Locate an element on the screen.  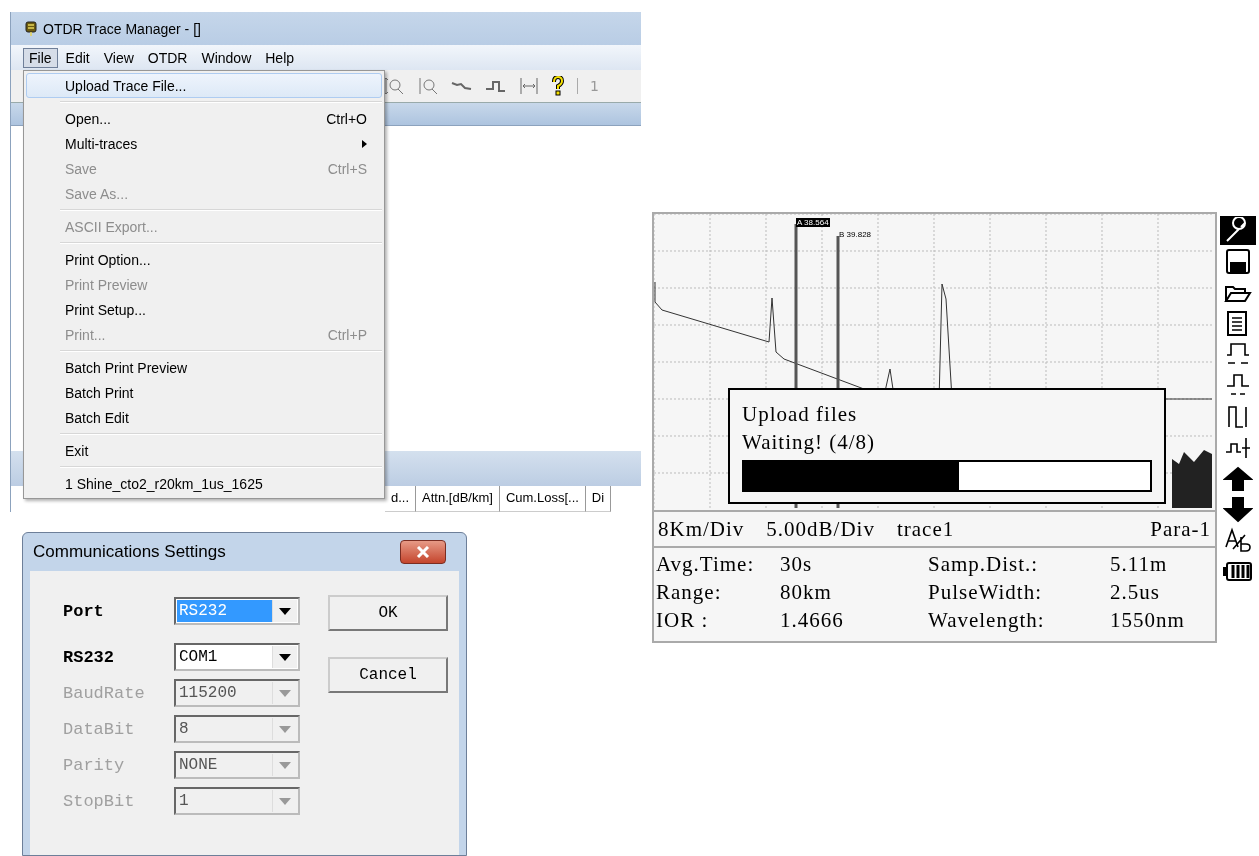
column-header: Di is located at coordinates (598, 499).